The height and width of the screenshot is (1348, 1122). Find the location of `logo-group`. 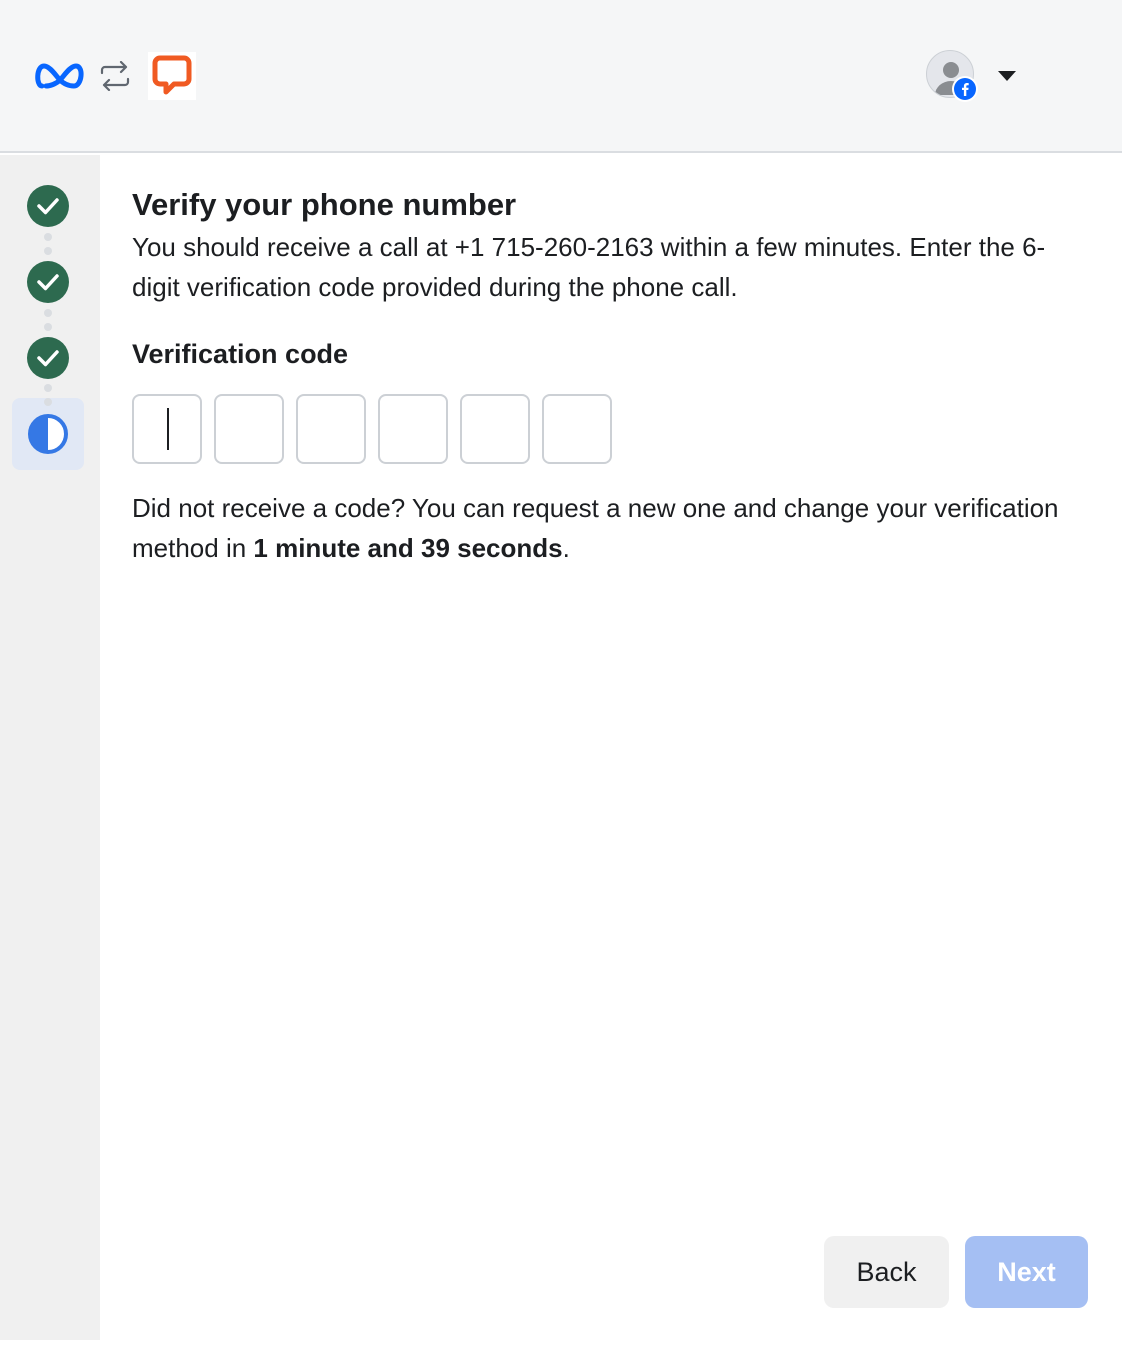

logo-group is located at coordinates (115, 76).